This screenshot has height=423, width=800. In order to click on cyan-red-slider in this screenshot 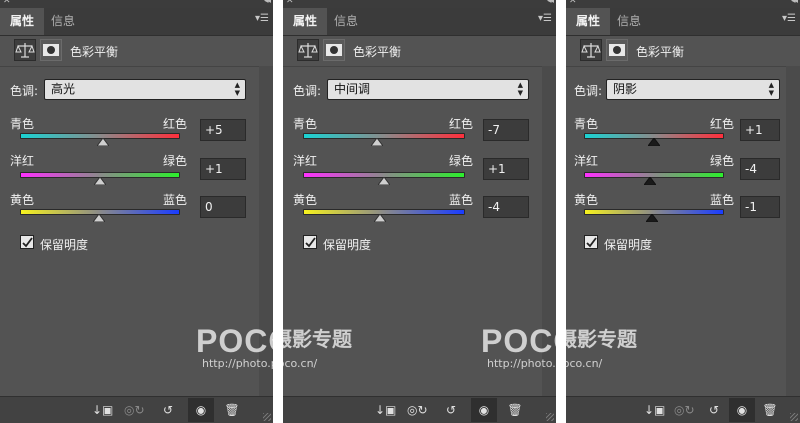, I will do `click(384, 136)`.